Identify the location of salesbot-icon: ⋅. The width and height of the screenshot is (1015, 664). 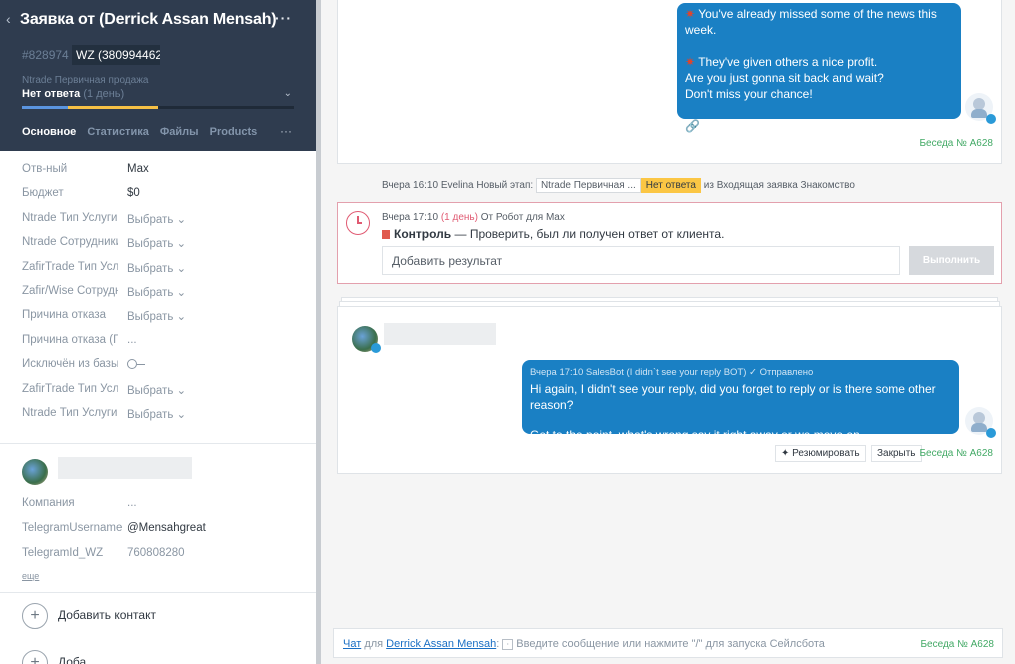
(508, 644).